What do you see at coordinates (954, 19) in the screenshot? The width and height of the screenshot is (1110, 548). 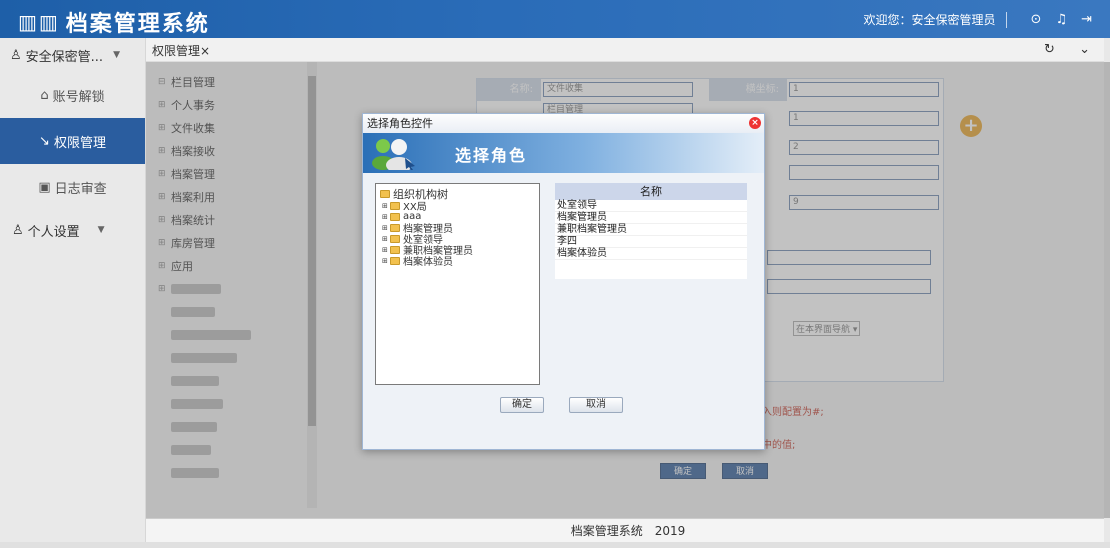 I see `user-name: 安全保密管理员` at bounding box center [954, 19].